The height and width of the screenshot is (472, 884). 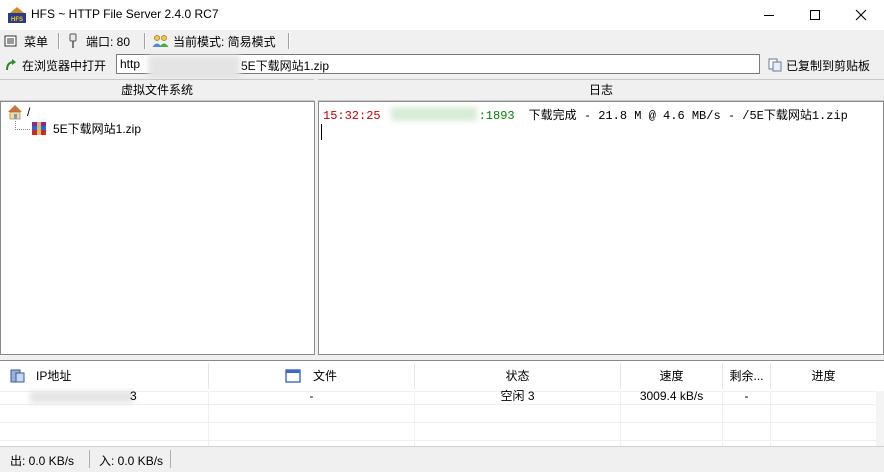 I want to click on redacted-url, so click(x=194, y=67).